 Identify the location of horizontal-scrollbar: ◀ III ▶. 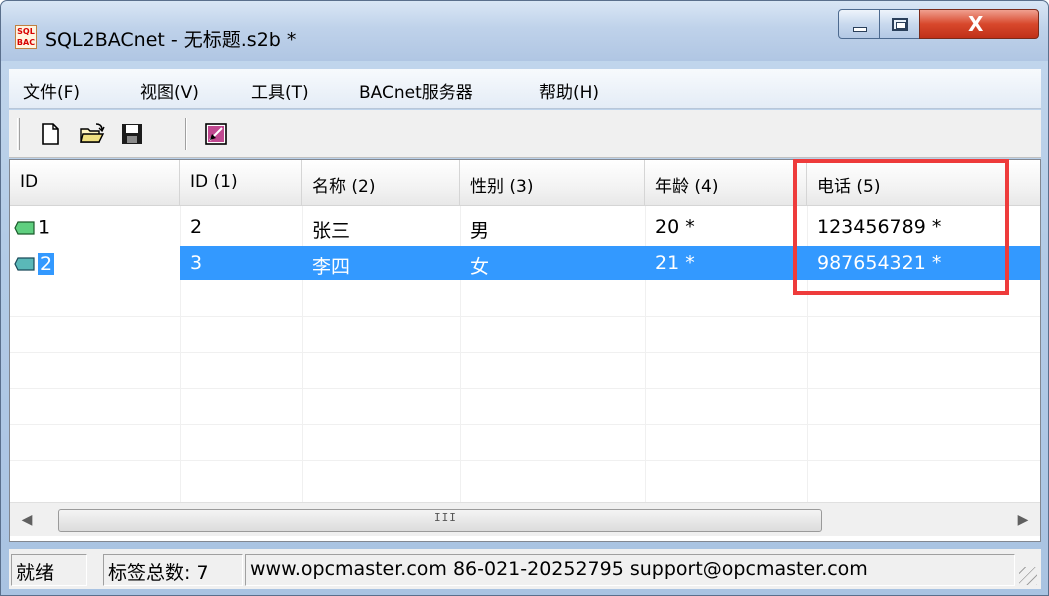
(525, 519).